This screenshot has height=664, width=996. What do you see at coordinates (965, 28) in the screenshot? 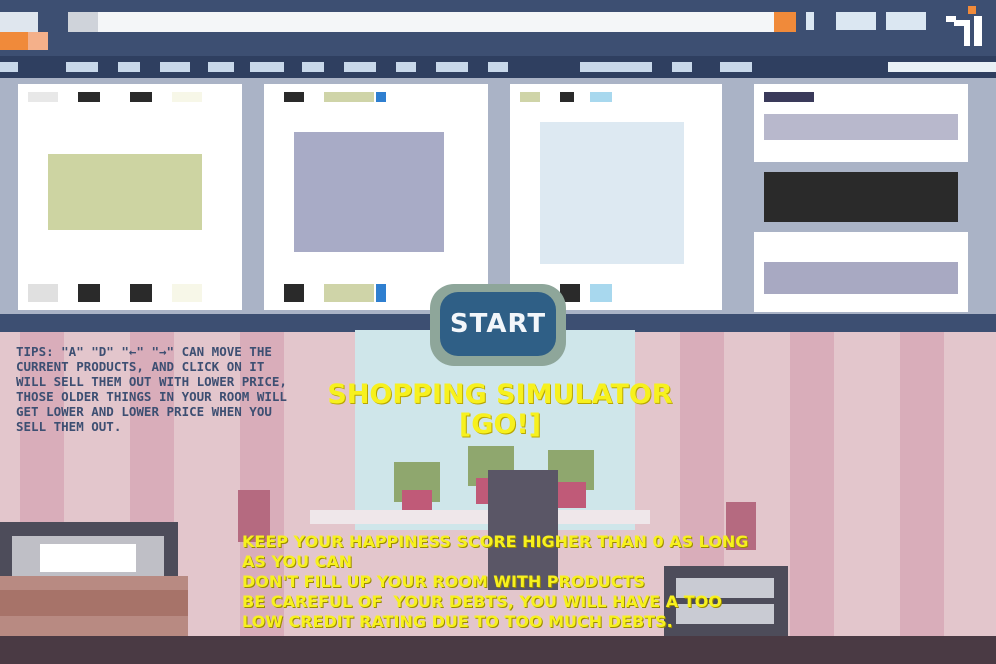
I see `site-logo-icon` at bounding box center [965, 28].